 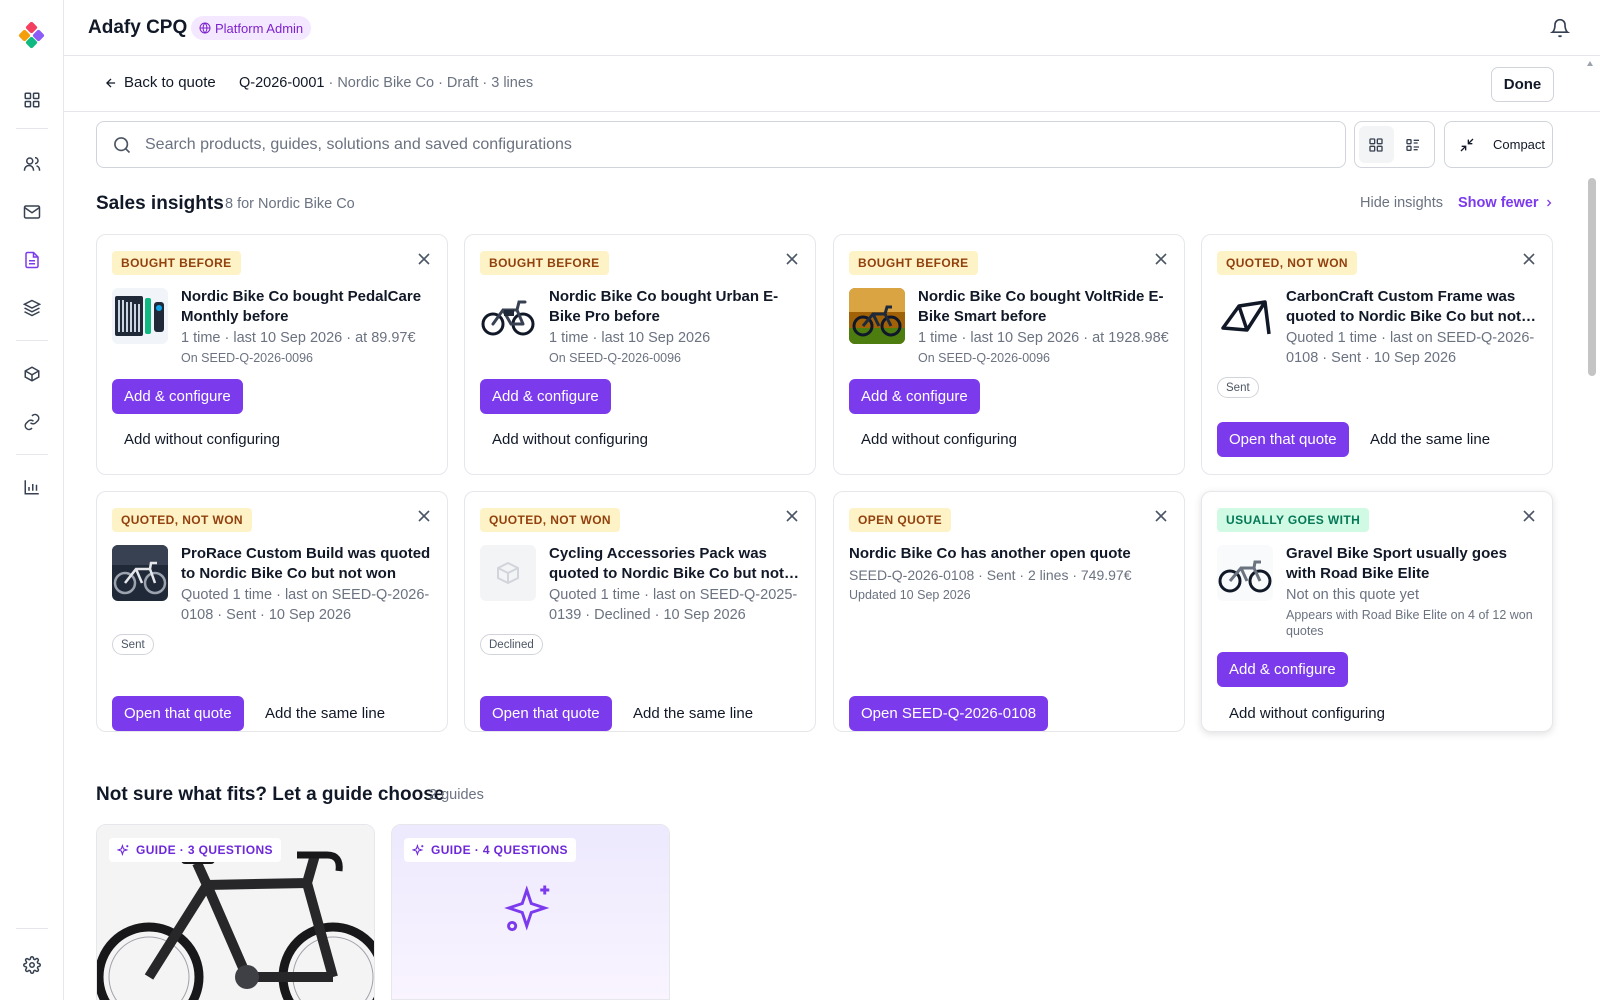 I want to click on guide-tag: GUIDE · 3 QUESTIONS, so click(x=195, y=850).